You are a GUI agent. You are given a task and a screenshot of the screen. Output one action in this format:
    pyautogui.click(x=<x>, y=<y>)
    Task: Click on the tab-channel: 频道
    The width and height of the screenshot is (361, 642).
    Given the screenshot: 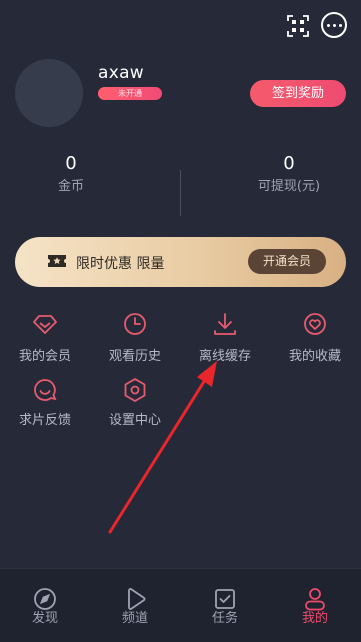 What is the action you would take?
    pyautogui.click(x=135, y=616)
    